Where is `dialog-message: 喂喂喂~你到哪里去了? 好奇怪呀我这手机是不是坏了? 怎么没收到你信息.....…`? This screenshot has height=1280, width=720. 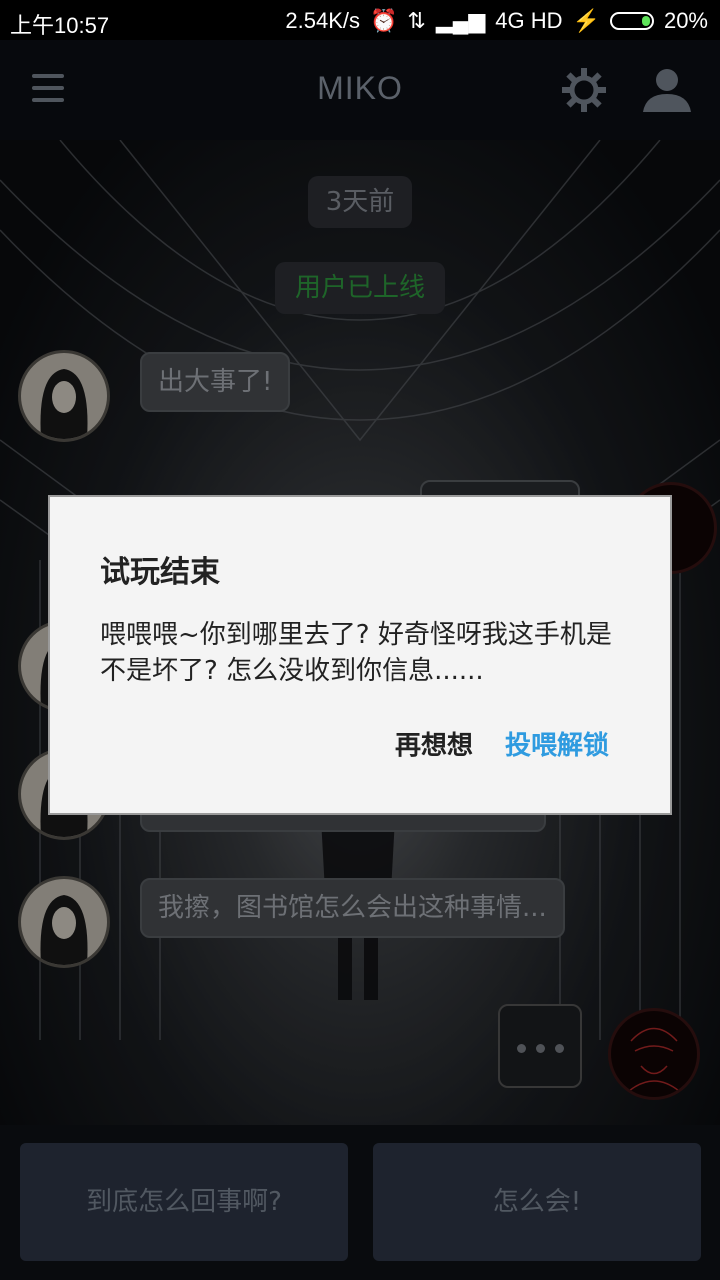 dialog-message: 喂喂喂~你到哪里去了? 好奇怪呀我这手机是不是坏了? 怎么没收到你信息.....… is located at coordinates (356, 653).